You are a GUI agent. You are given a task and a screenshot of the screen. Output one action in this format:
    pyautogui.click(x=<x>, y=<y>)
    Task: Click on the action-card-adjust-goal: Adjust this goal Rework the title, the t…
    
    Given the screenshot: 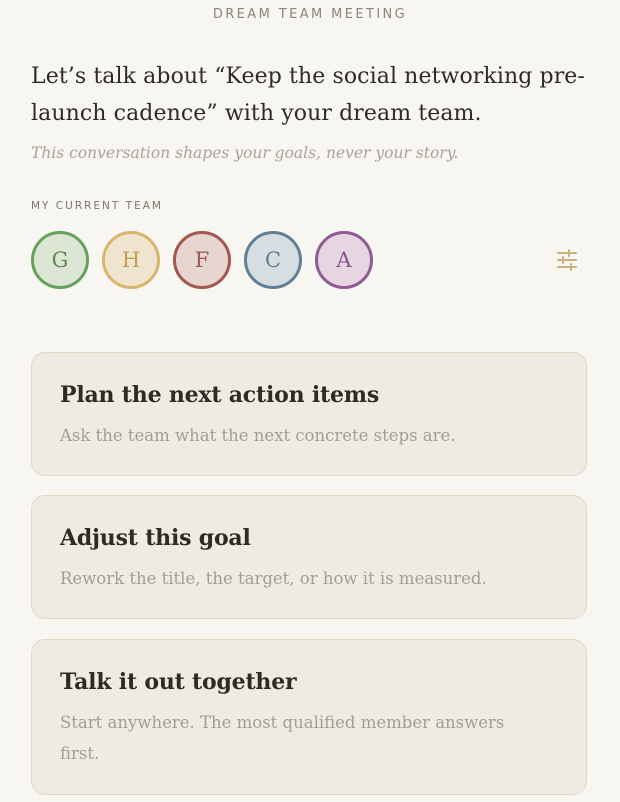 What is the action you would take?
    pyautogui.click(x=309, y=557)
    